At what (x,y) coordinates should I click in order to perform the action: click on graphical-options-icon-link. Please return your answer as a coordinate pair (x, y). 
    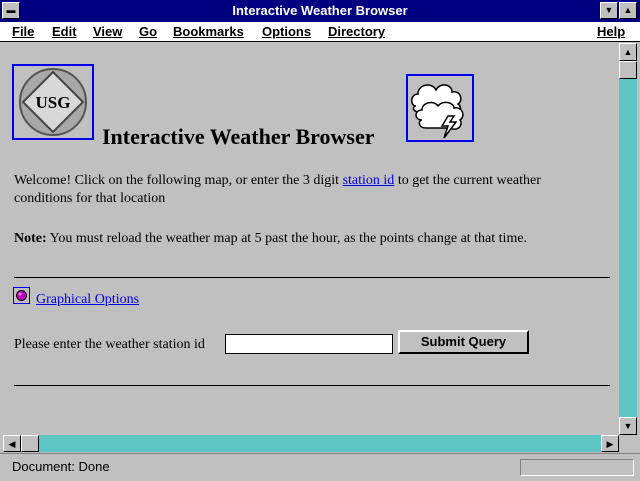
    Looking at the image, I should click on (21, 295).